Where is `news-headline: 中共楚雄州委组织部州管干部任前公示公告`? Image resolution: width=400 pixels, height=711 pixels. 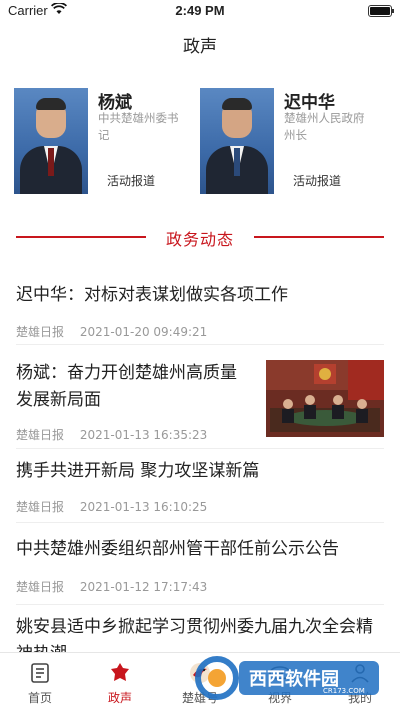 news-headline: 中共楚雄州委组织部州管干部任前公示公告 is located at coordinates (177, 549).